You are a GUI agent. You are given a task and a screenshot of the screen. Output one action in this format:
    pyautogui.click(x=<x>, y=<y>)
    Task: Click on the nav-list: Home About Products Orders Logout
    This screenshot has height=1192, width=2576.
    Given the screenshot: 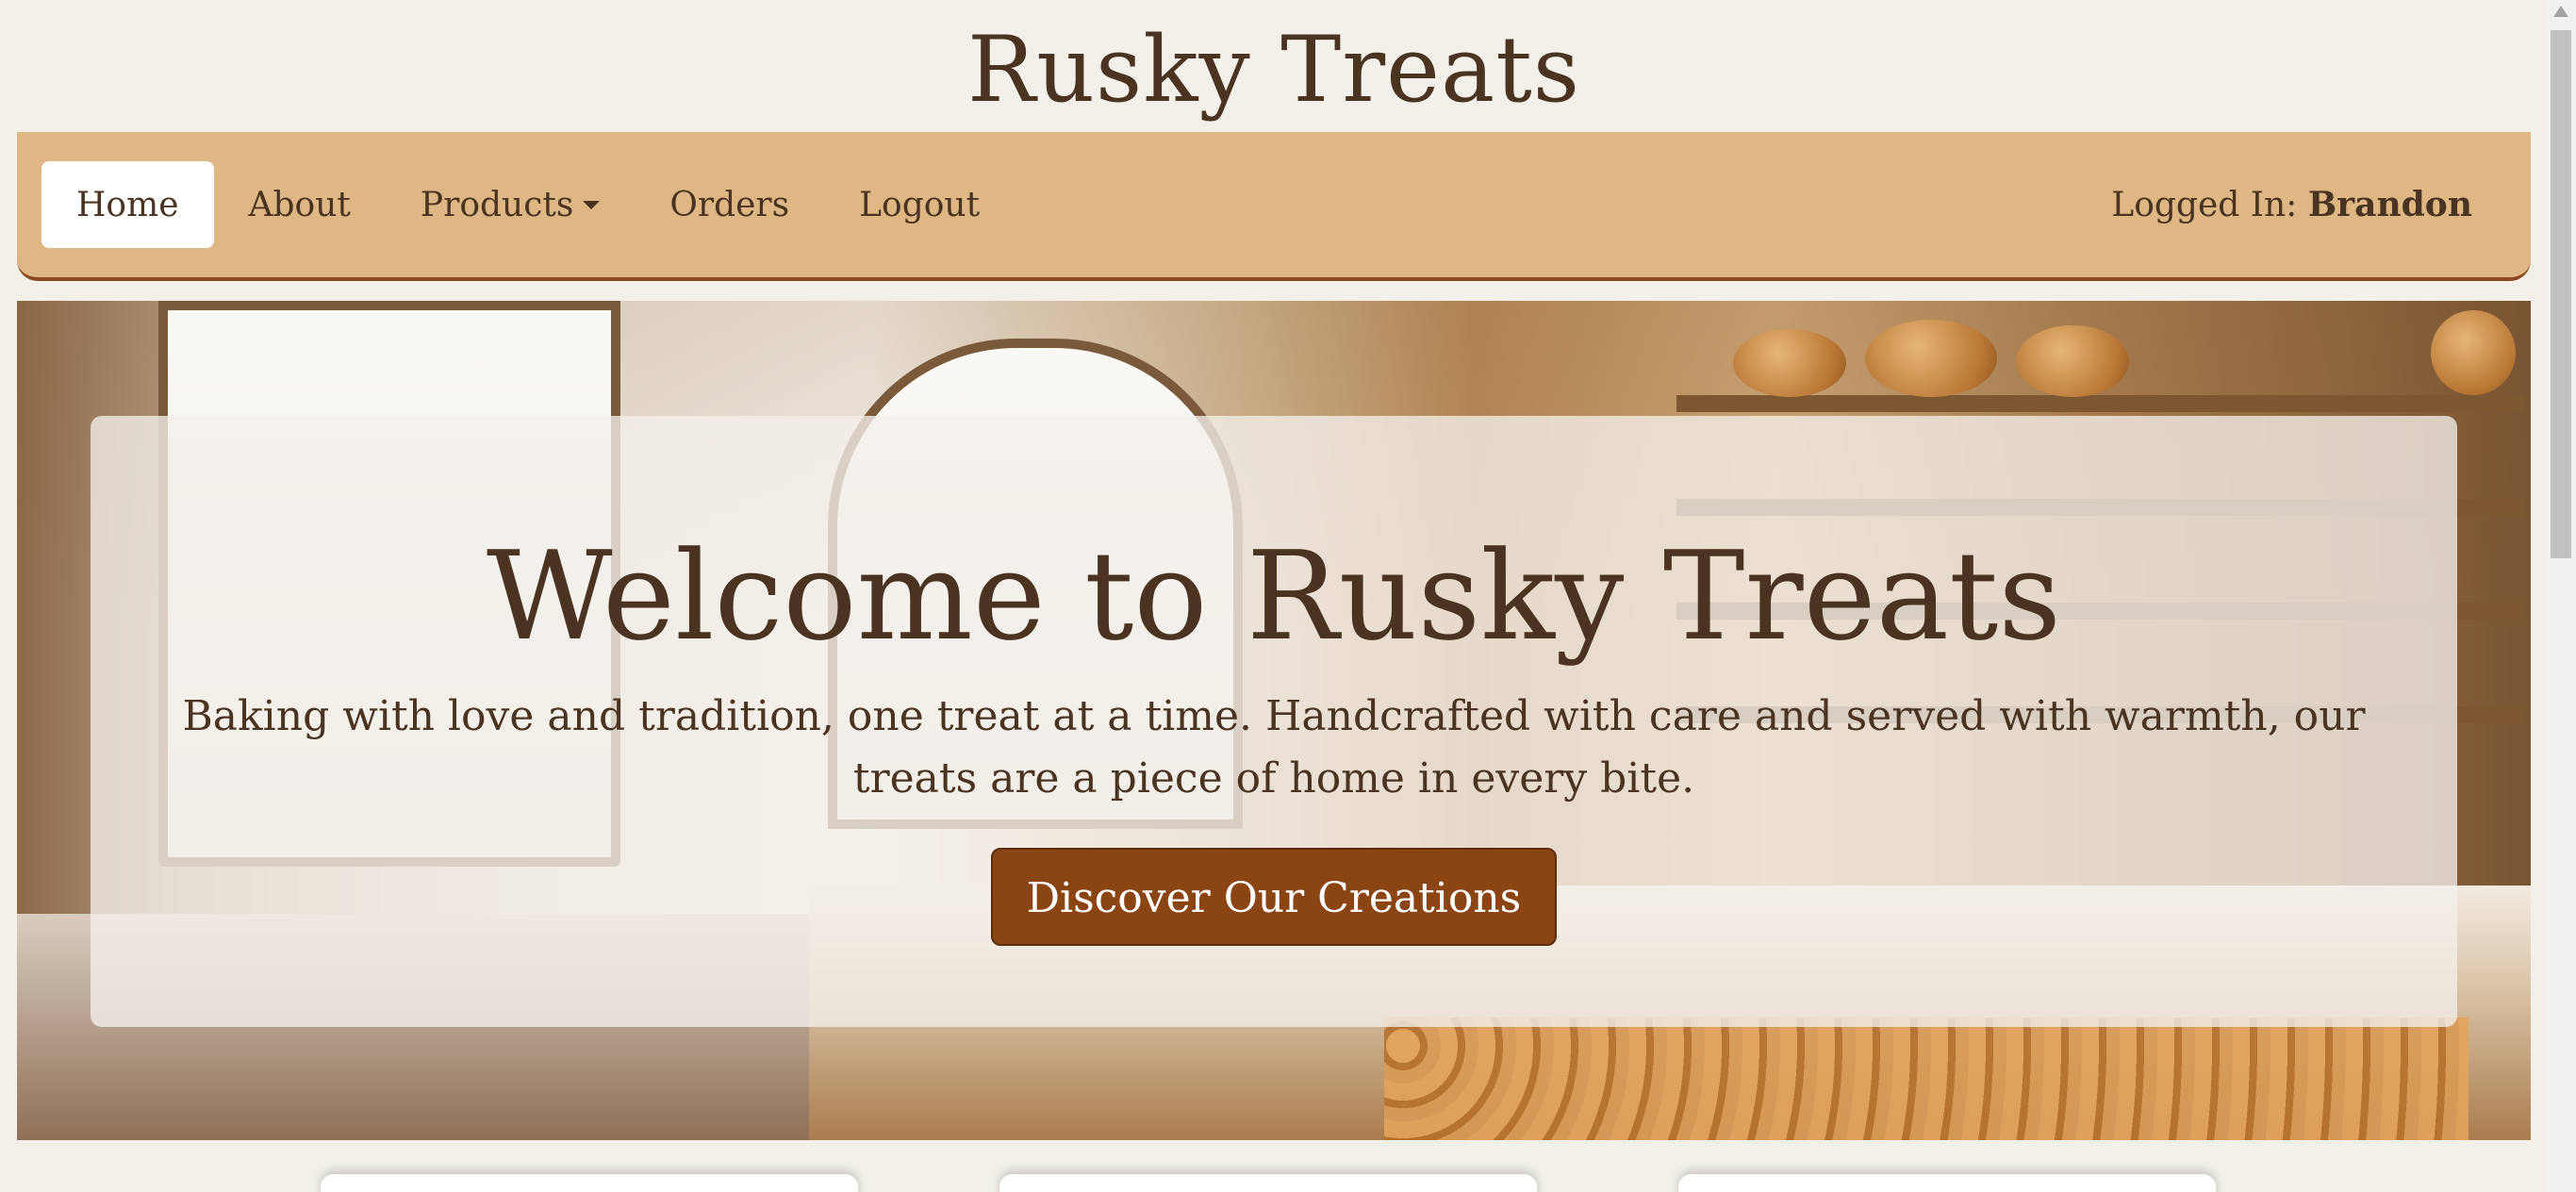 What is the action you would take?
    pyautogui.click(x=528, y=204)
    